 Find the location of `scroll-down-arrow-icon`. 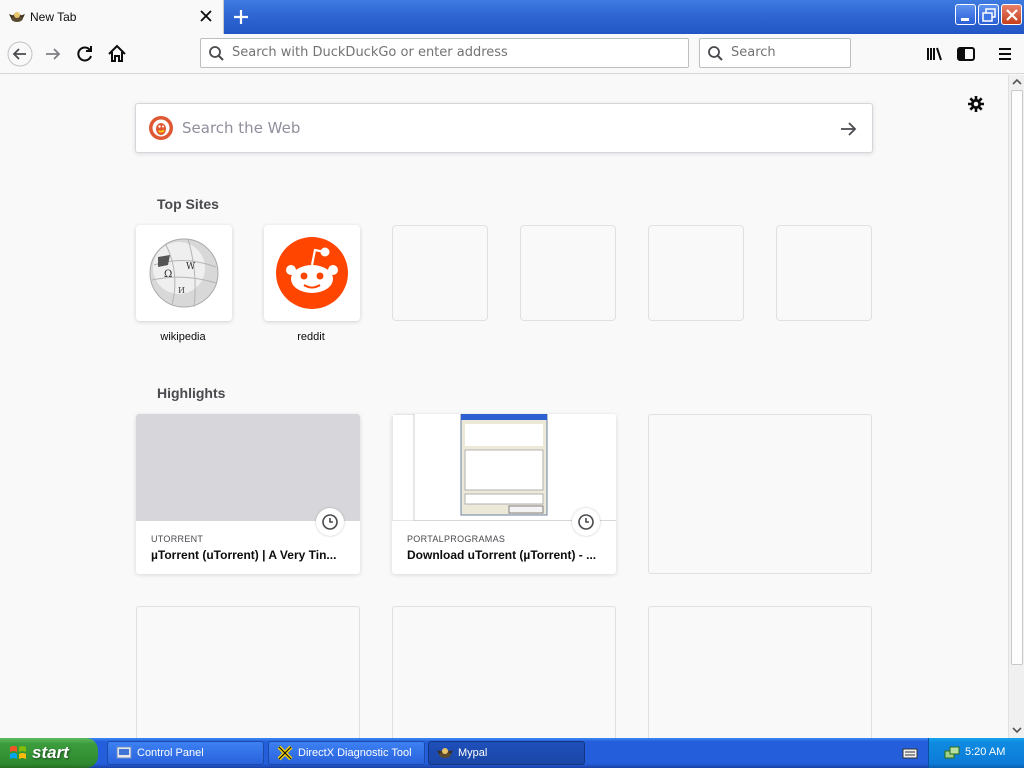

scroll-down-arrow-icon is located at coordinates (1016, 730).